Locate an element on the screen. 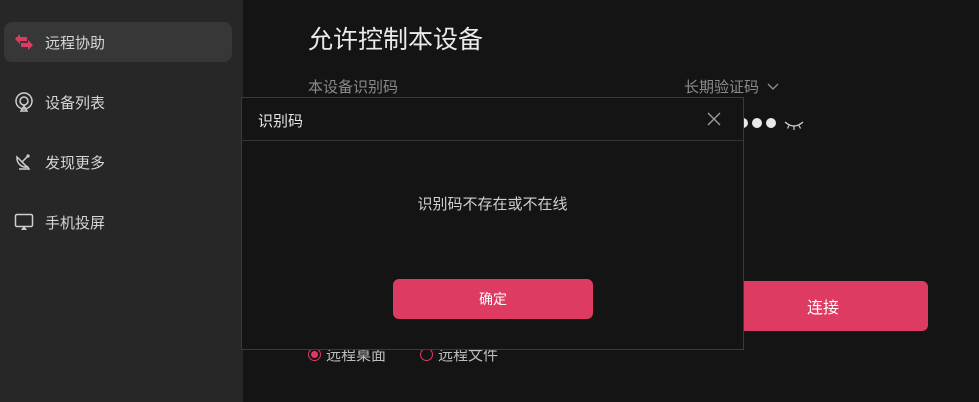 The width and height of the screenshot is (979, 402). eye-closed-icon is located at coordinates (794, 126).